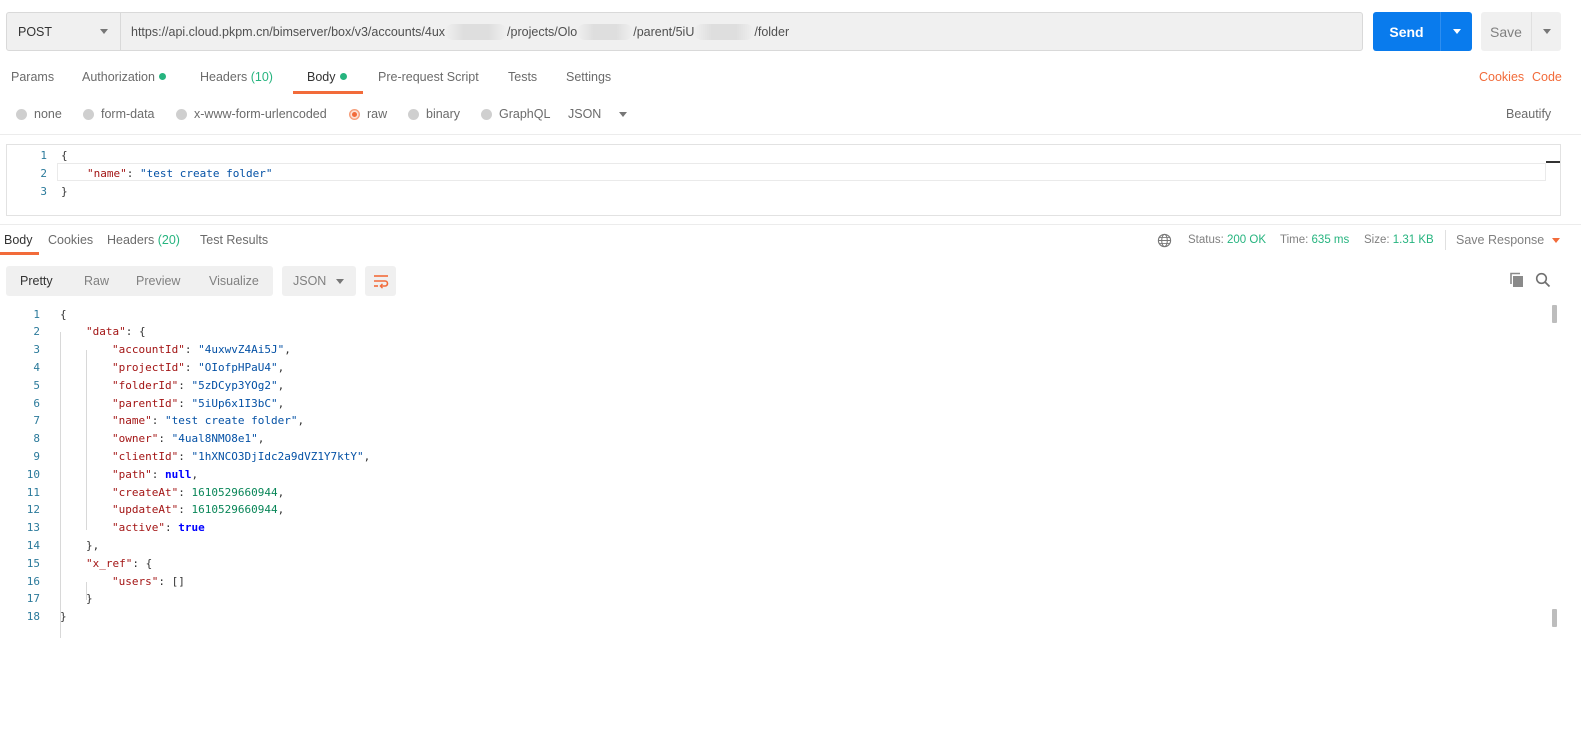 The height and width of the screenshot is (731, 1581). What do you see at coordinates (1521, 31) in the screenshot?
I see `save-button: Save` at bounding box center [1521, 31].